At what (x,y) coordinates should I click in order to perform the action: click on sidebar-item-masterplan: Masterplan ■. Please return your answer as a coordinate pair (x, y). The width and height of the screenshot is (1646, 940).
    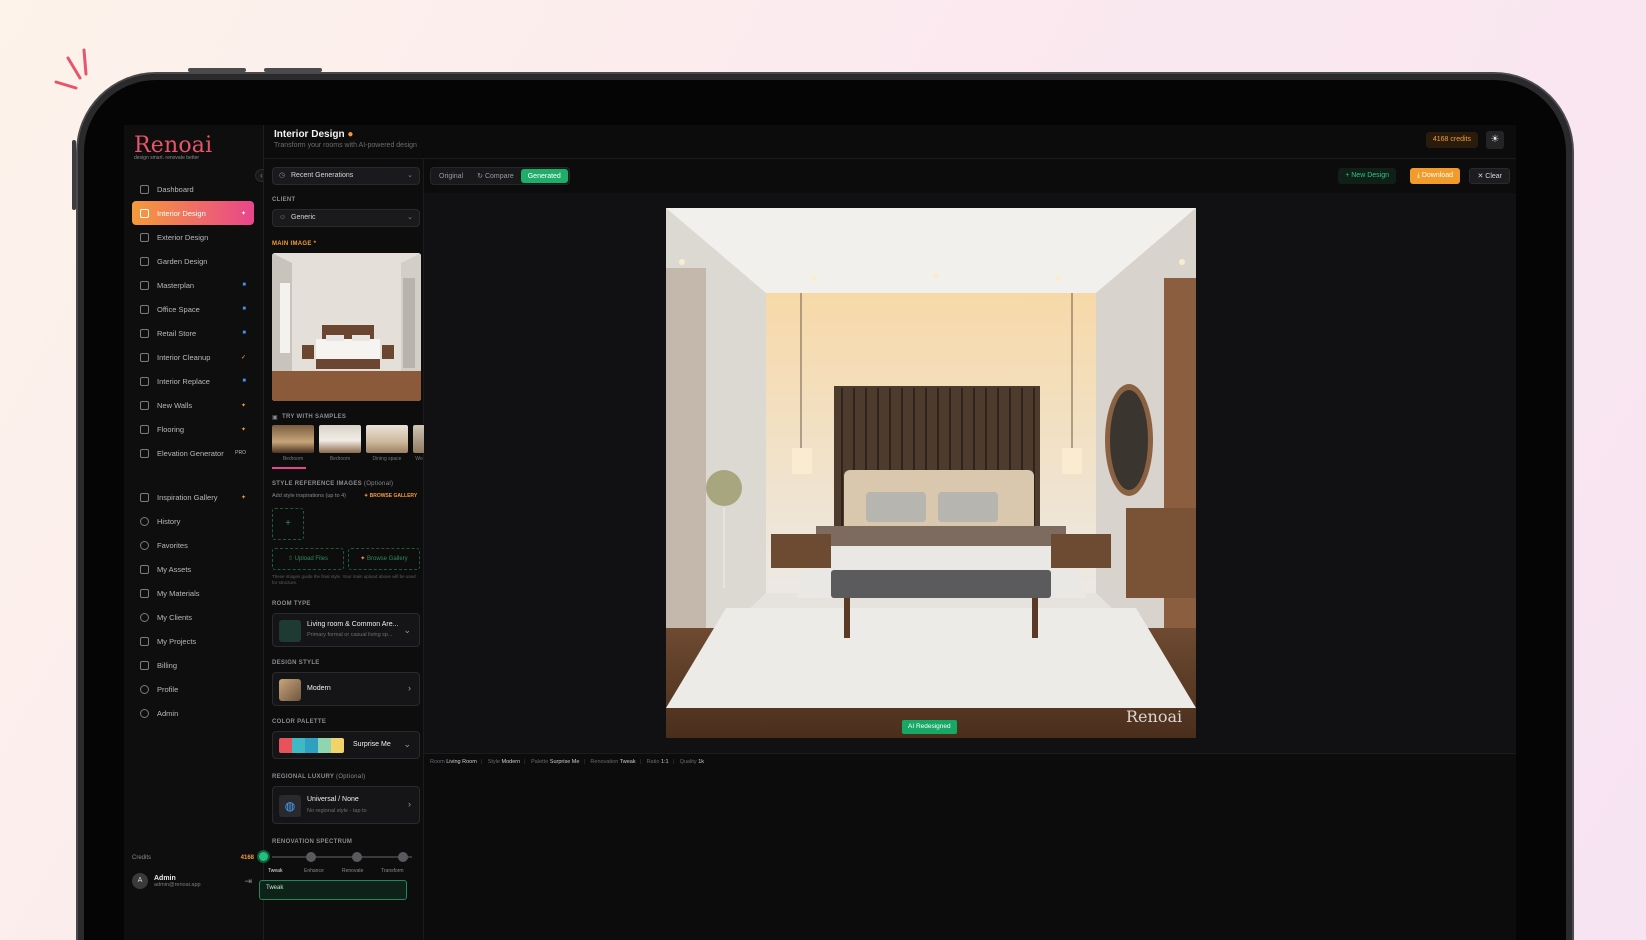
    Looking at the image, I should click on (193, 285).